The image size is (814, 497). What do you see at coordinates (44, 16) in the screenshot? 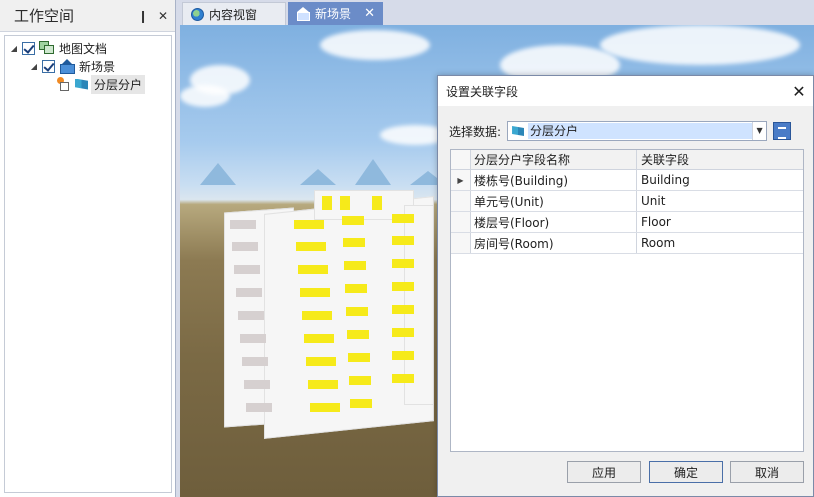
I see `workspace-title: 工作空间` at bounding box center [44, 16].